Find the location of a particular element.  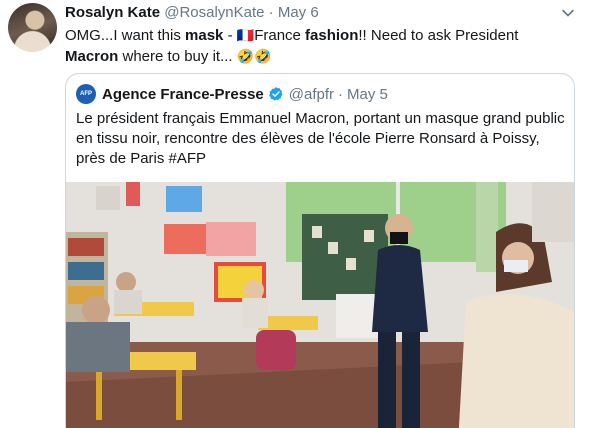

tweet-text-part: !! Need to ask President is located at coordinates (438, 35).